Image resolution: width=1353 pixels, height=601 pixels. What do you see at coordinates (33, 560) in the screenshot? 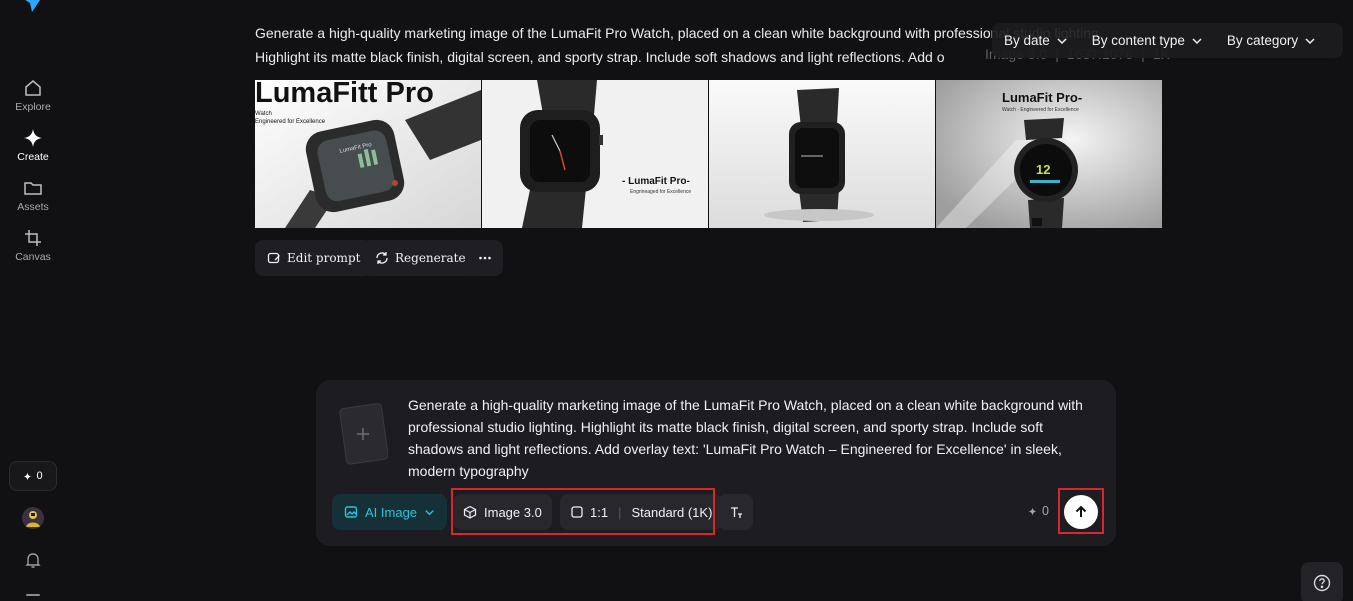
I see `bell-icon` at bounding box center [33, 560].